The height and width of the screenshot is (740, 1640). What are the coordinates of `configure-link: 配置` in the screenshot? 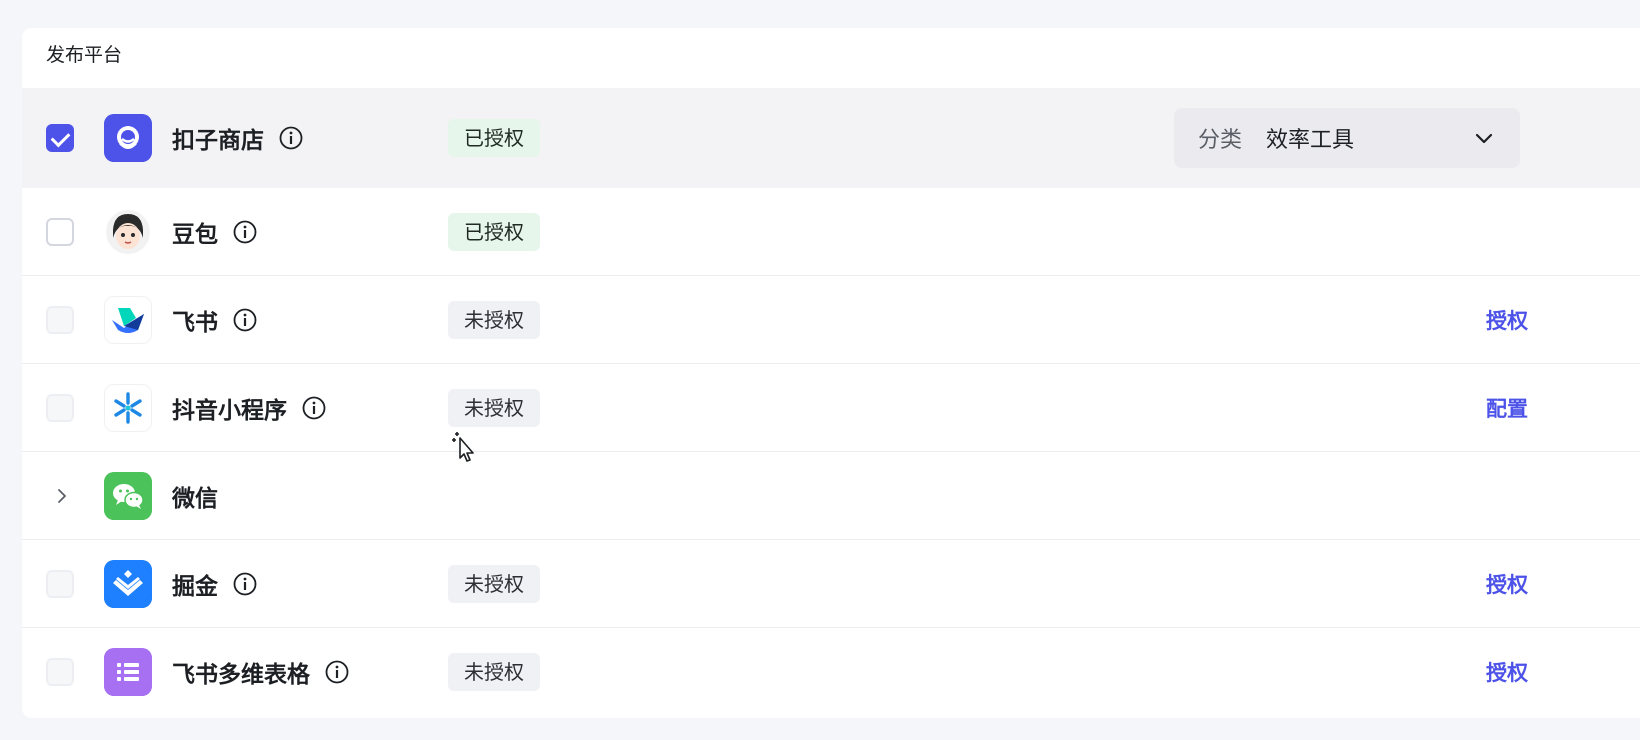 It's located at (1507, 408).